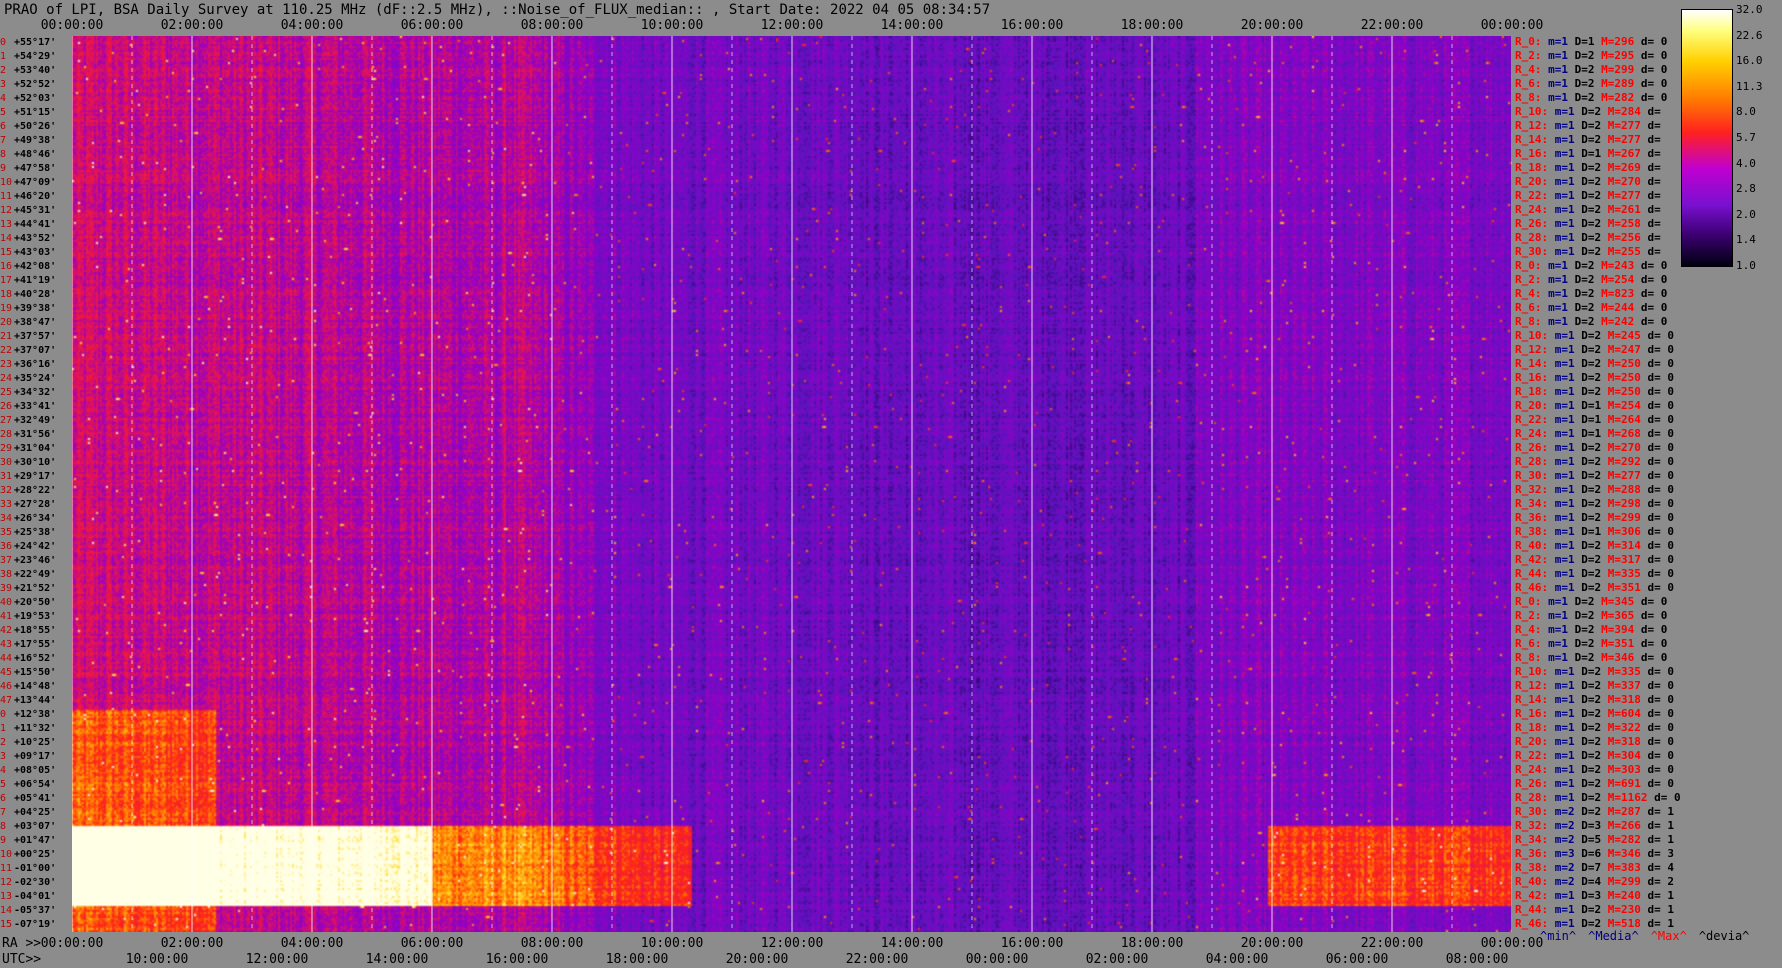  What do you see at coordinates (1594, 741) in the screenshot?
I see `beam-stat-row: R_20: m=1 D=2 M=318 d= 0` at bounding box center [1594, 741].